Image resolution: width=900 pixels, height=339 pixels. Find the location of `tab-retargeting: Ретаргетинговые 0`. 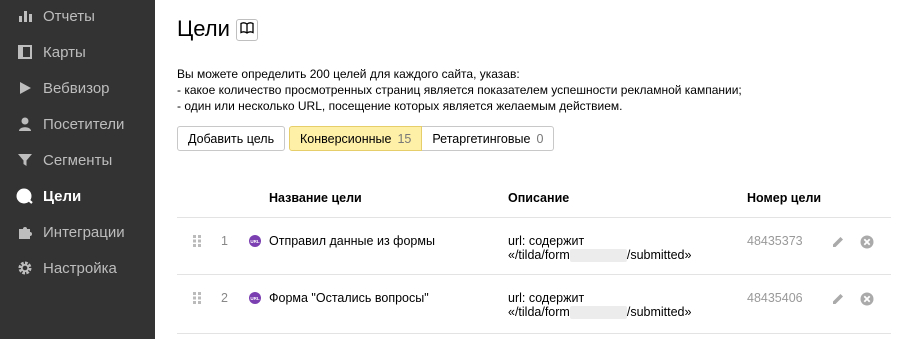

tab-retargeting: Ретаргетинговые 0 is located at coordinates (488, 138).